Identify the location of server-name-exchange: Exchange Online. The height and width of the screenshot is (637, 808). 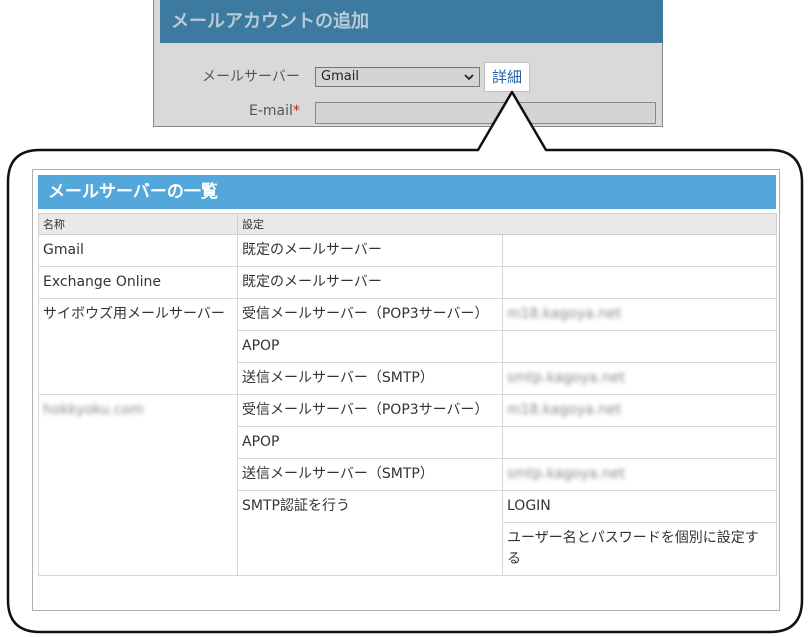
(138, 282).